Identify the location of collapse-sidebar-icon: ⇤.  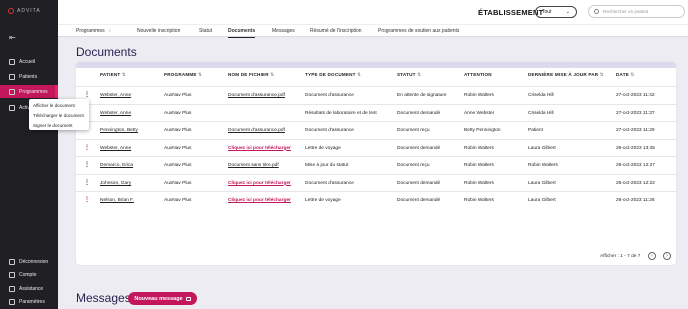
(12, 37).